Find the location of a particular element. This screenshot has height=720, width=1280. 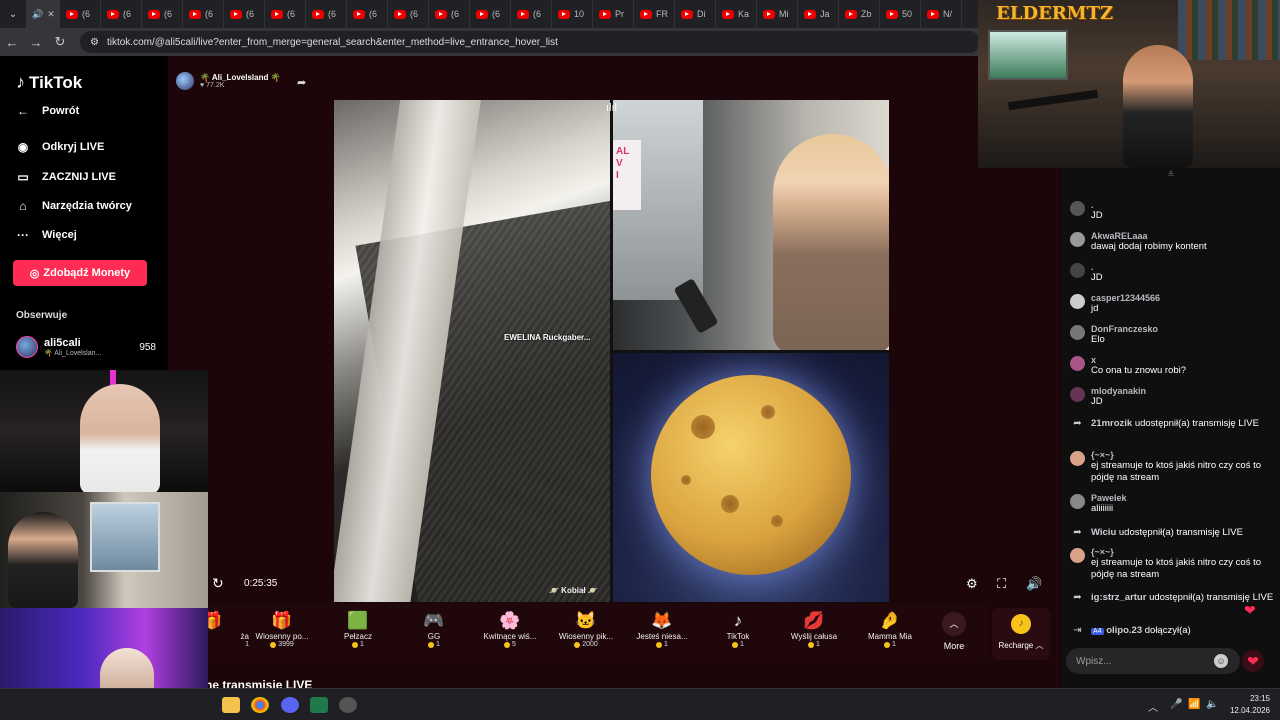

emoji-icon: ☺ is located at coordinates (1221, 661).